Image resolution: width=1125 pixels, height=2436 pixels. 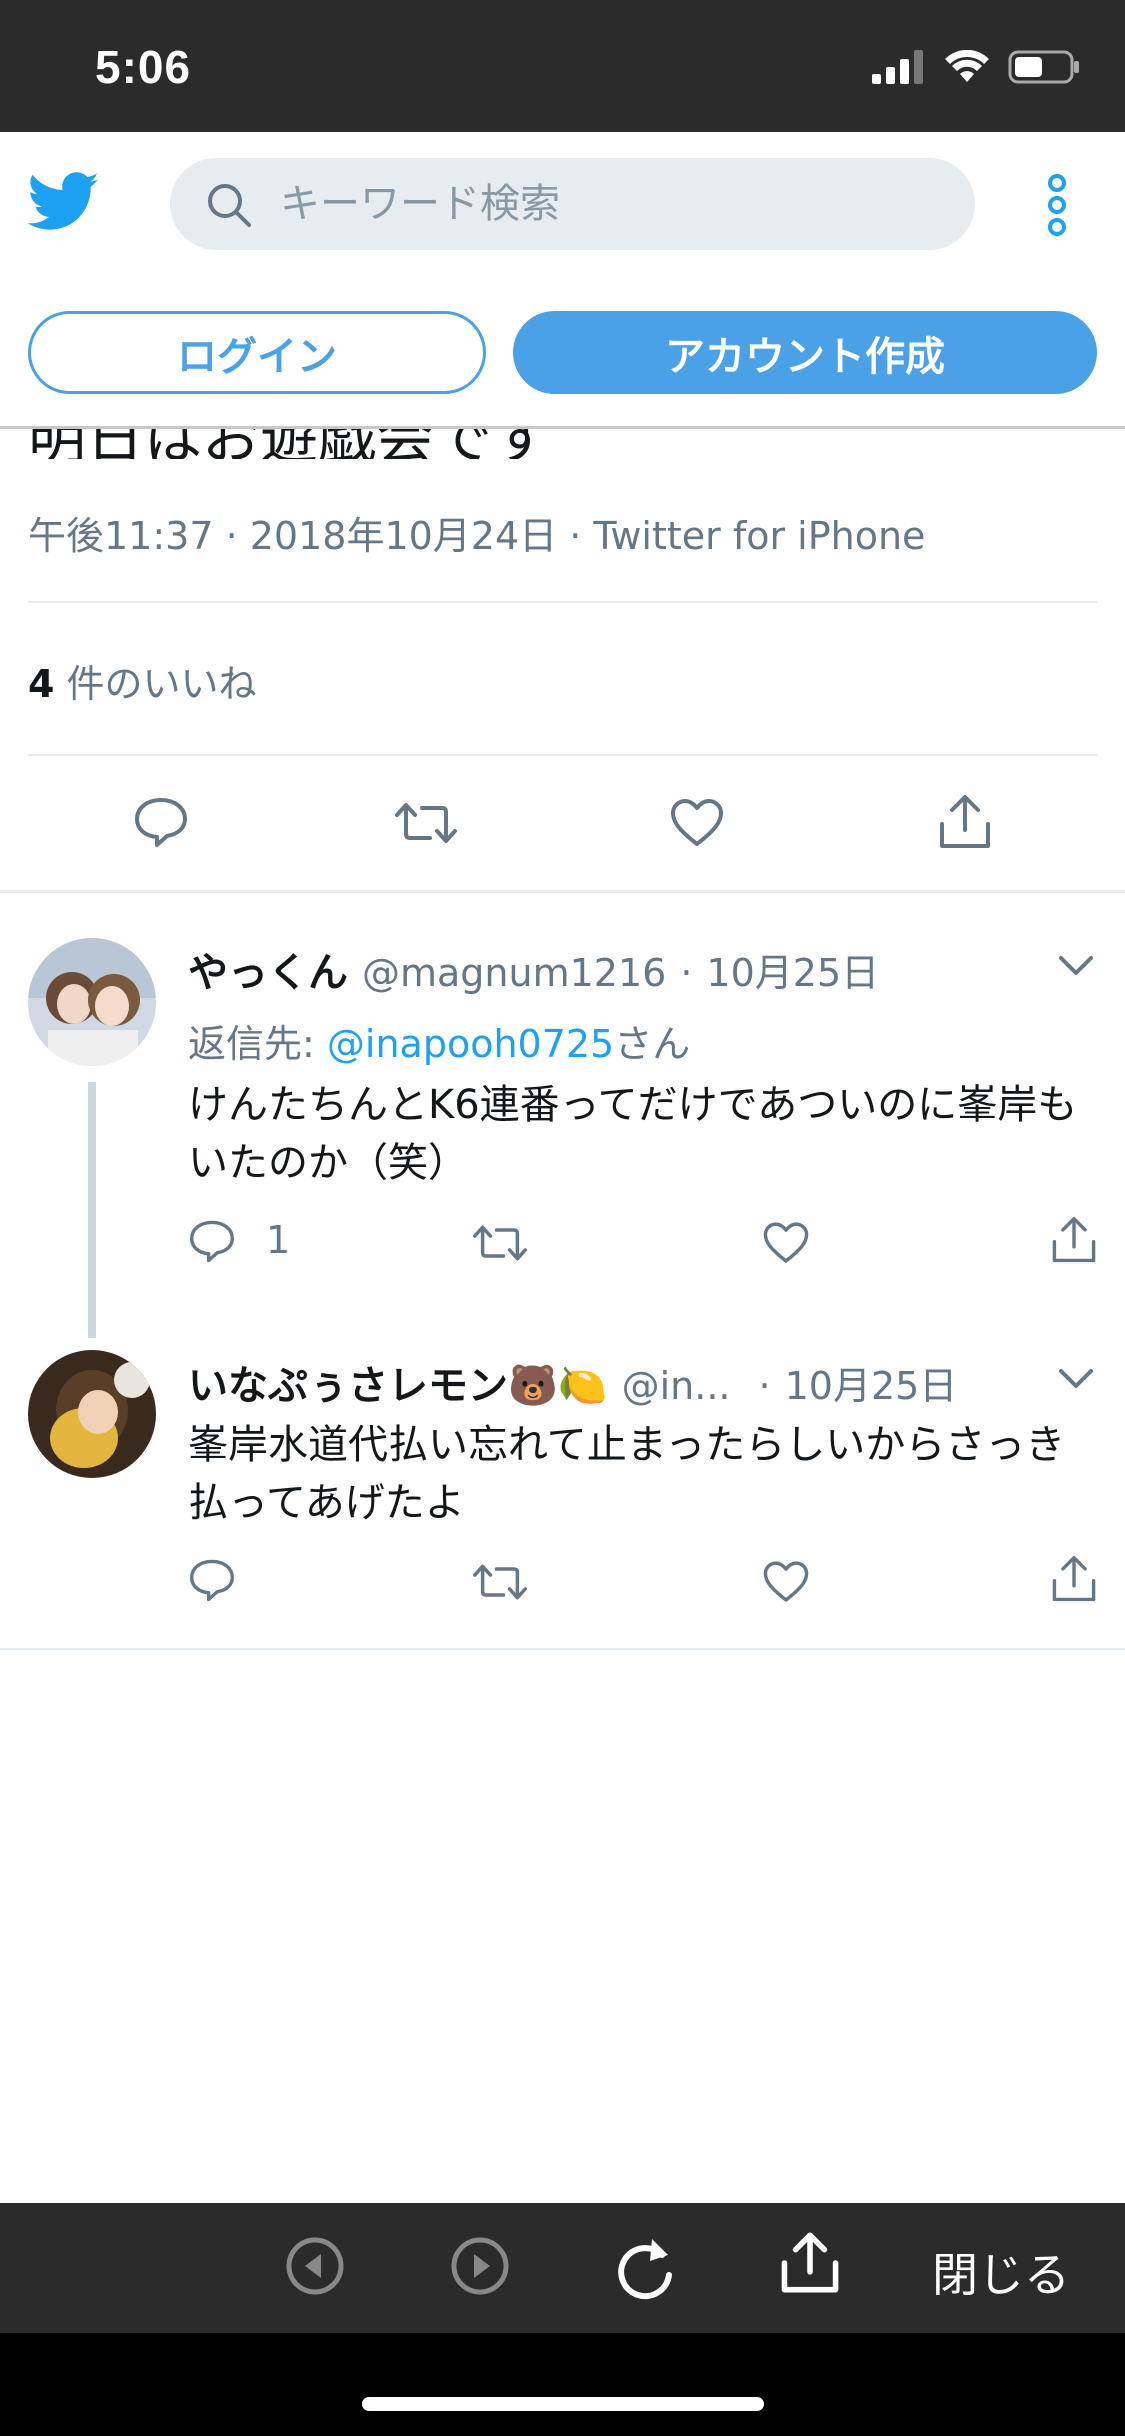 What do you see at coordinates (257, 352) in the screenshot?
I see `login-button: ログイン` at bounding box center [257, 352].